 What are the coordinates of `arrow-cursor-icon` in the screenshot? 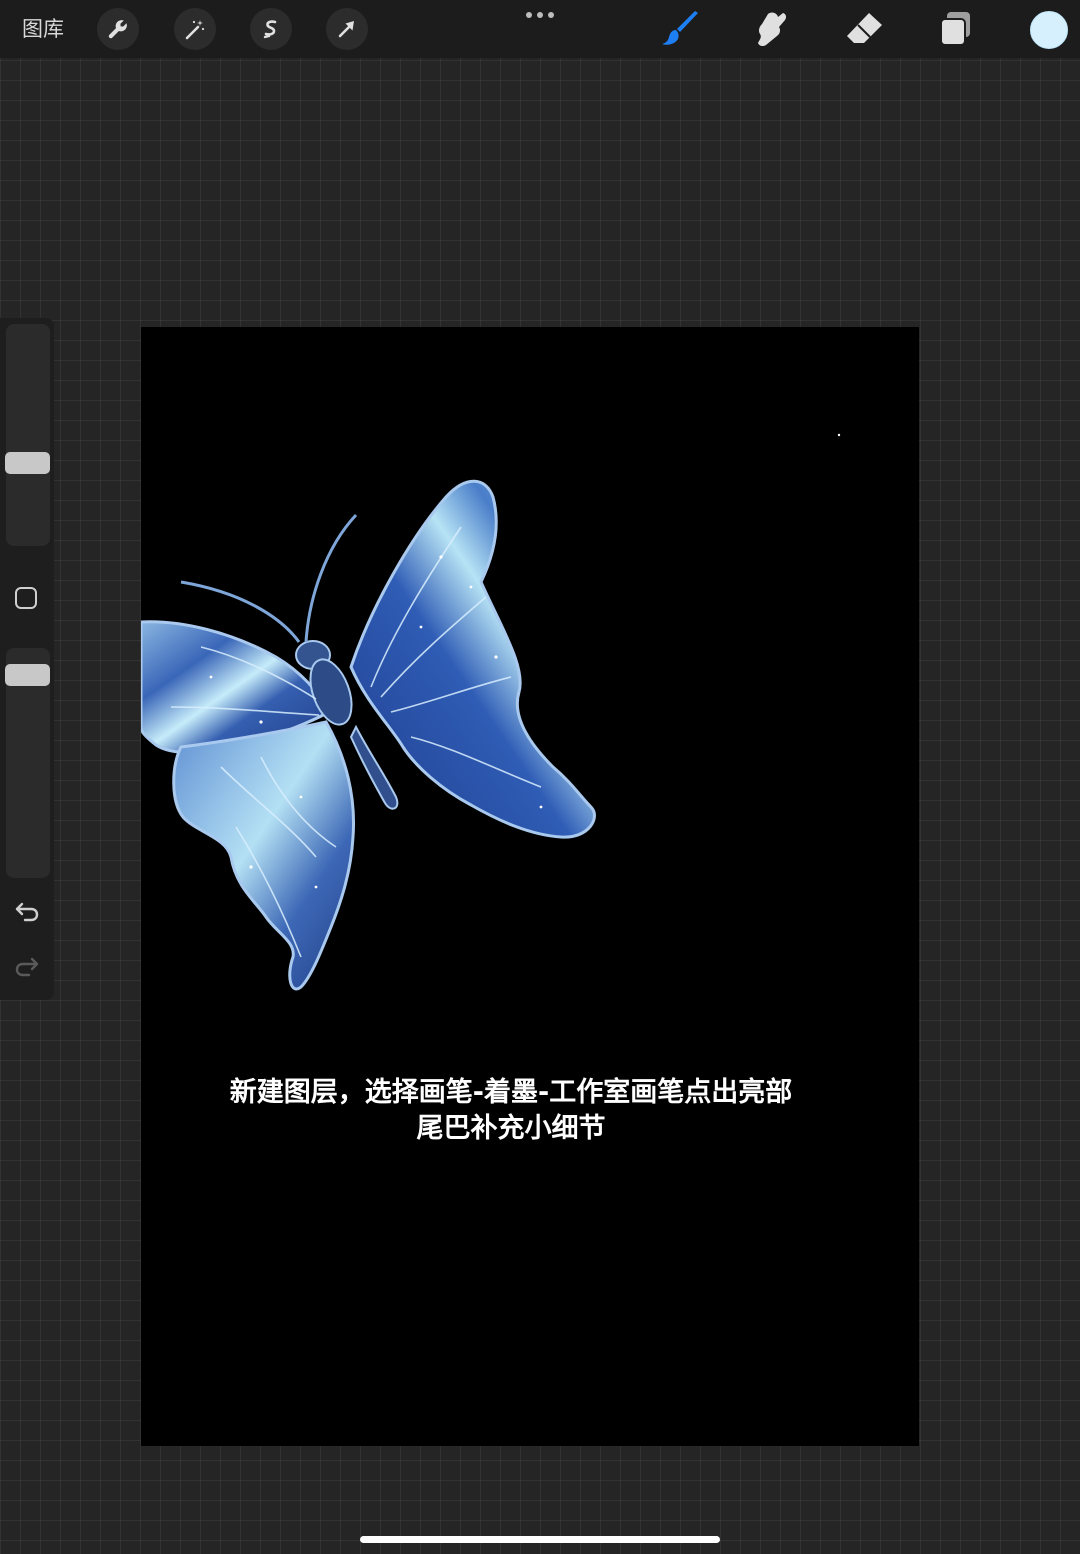 It's located at (346, 29).